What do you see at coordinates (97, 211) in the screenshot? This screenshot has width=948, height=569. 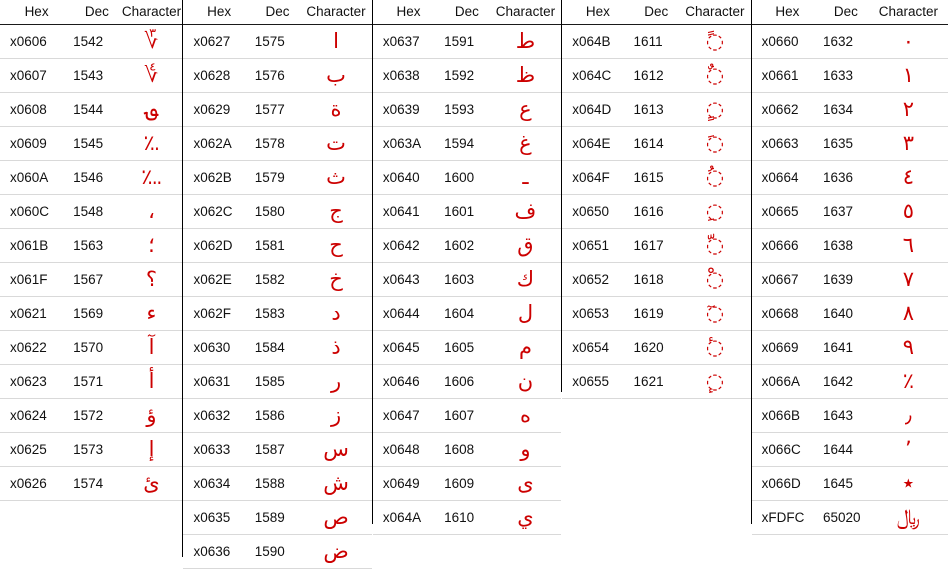 I see `cell-dec: 1548` at bounding box center [97, 211].